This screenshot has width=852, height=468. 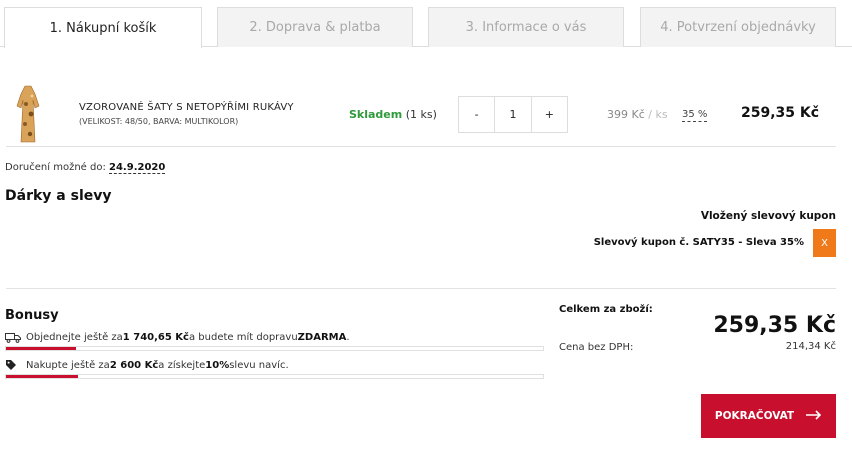 I want to click on price-without-vat-value: 214,34 Kč, so click(x=810, y=346).